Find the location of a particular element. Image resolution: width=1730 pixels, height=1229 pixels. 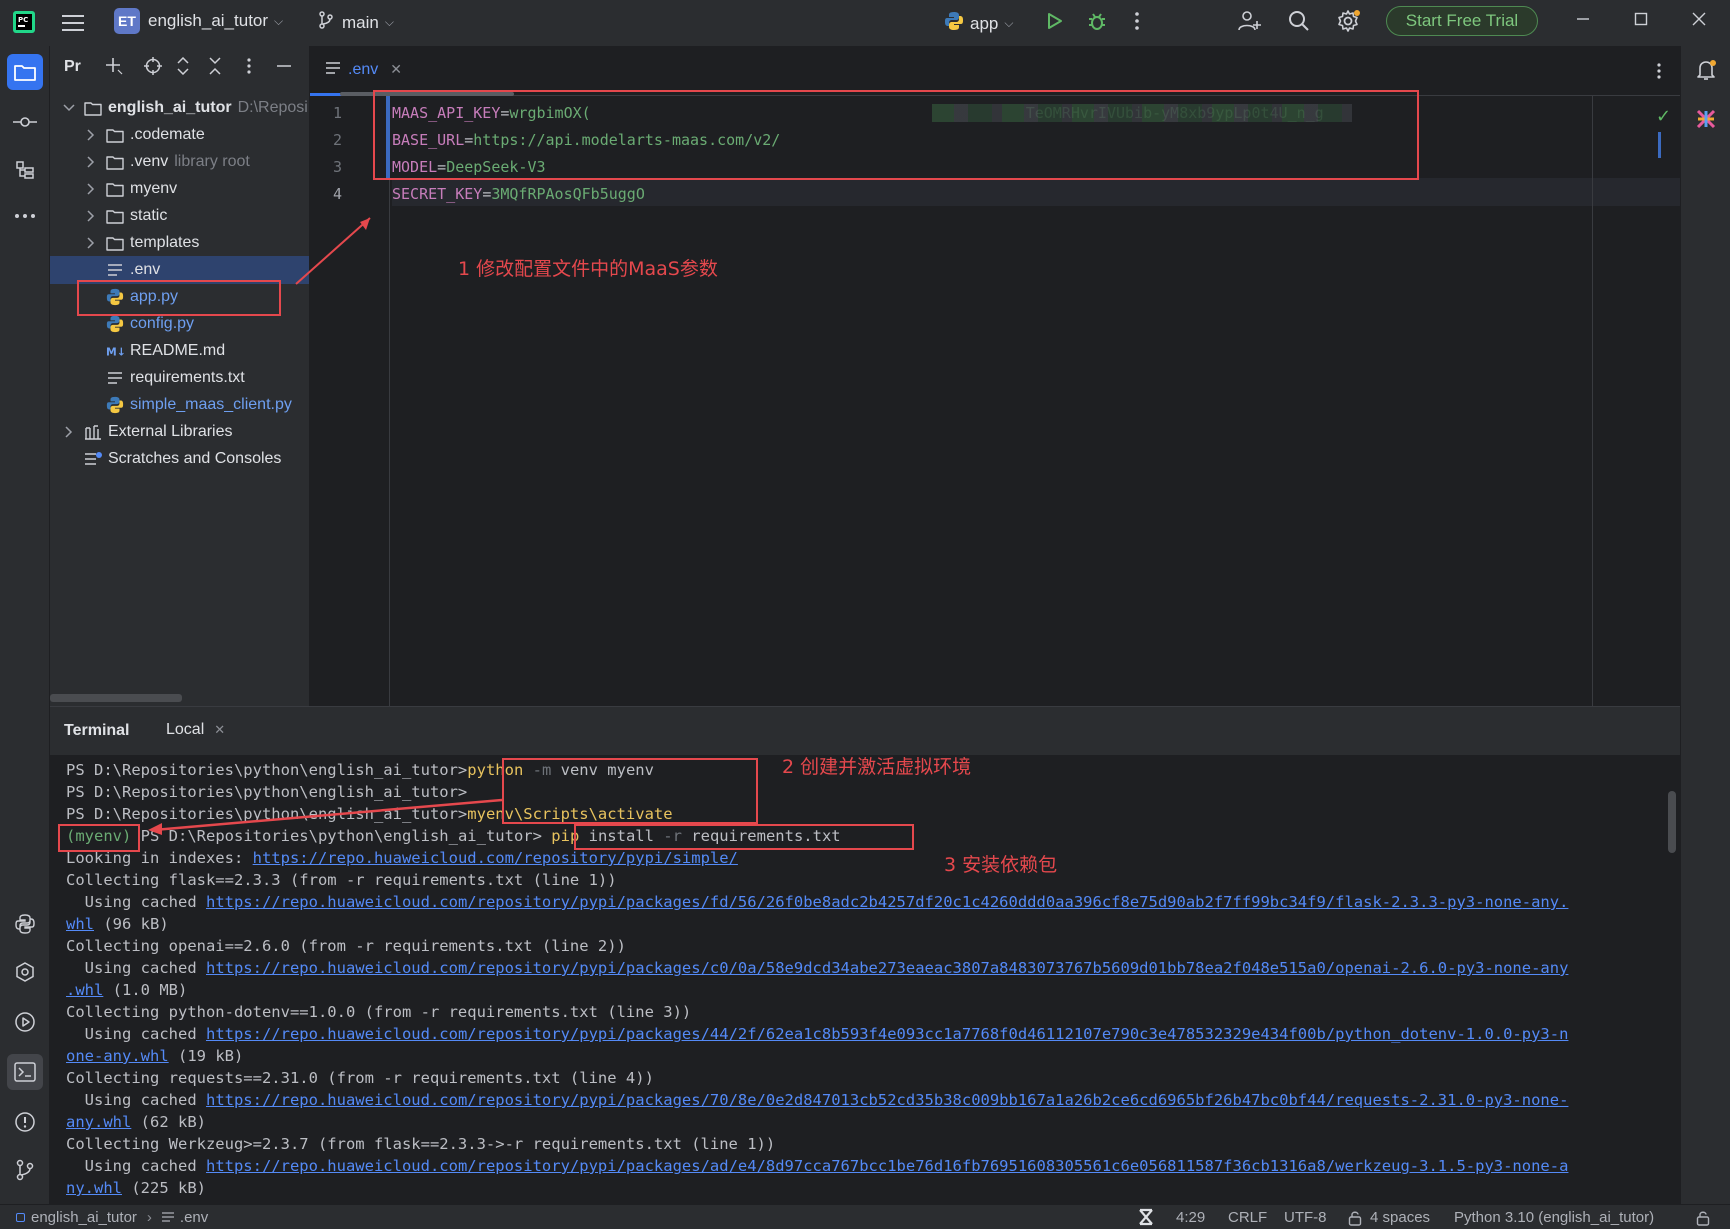

commit-icon is located at coordinates (25, 122).